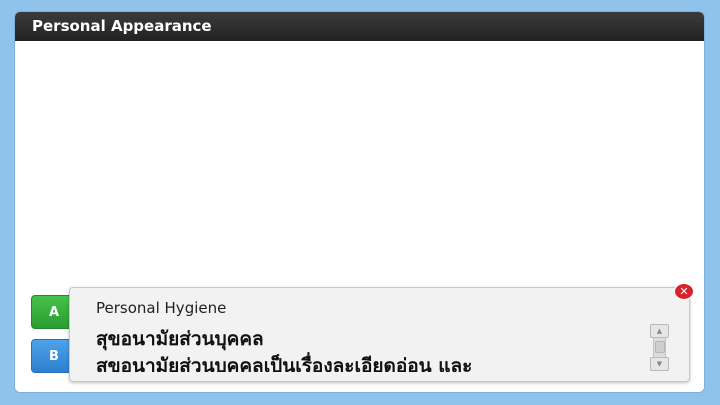  What do you see at coordinates (659, 364) in the screenshot?
I see `chevron-down-icon: ▼` at bounding box center [659, 364].